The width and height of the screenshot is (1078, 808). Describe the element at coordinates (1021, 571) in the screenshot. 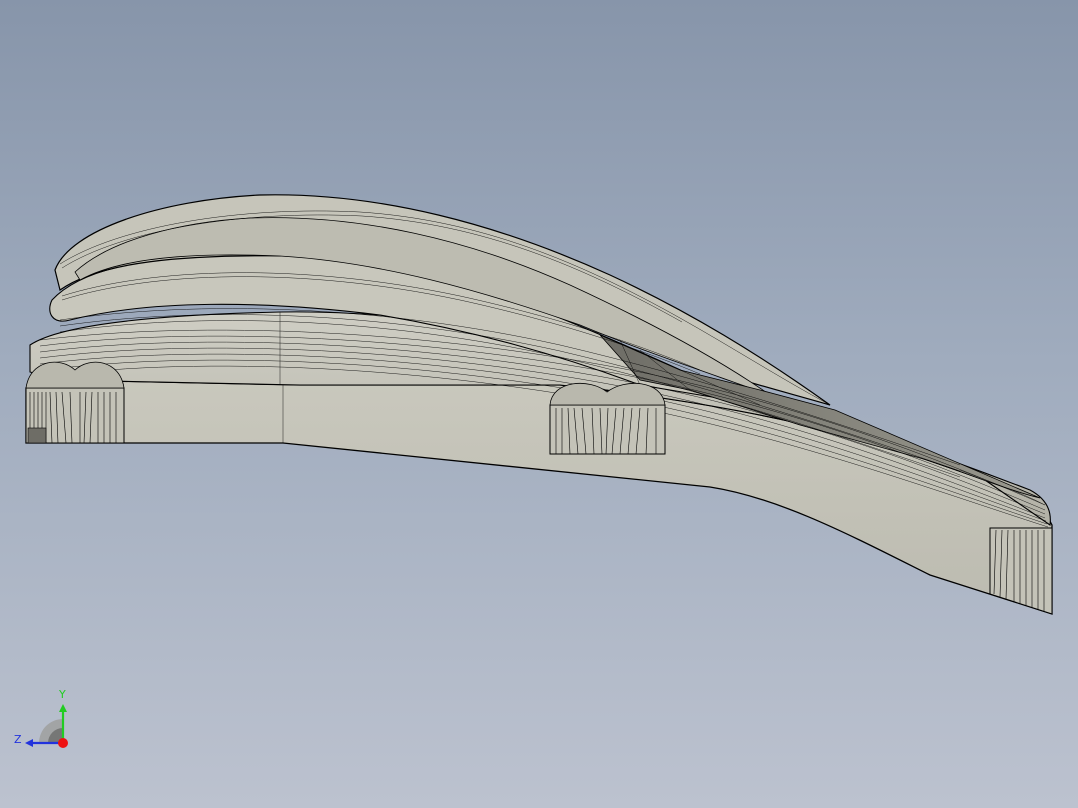

I see `tip-boss` at that location.